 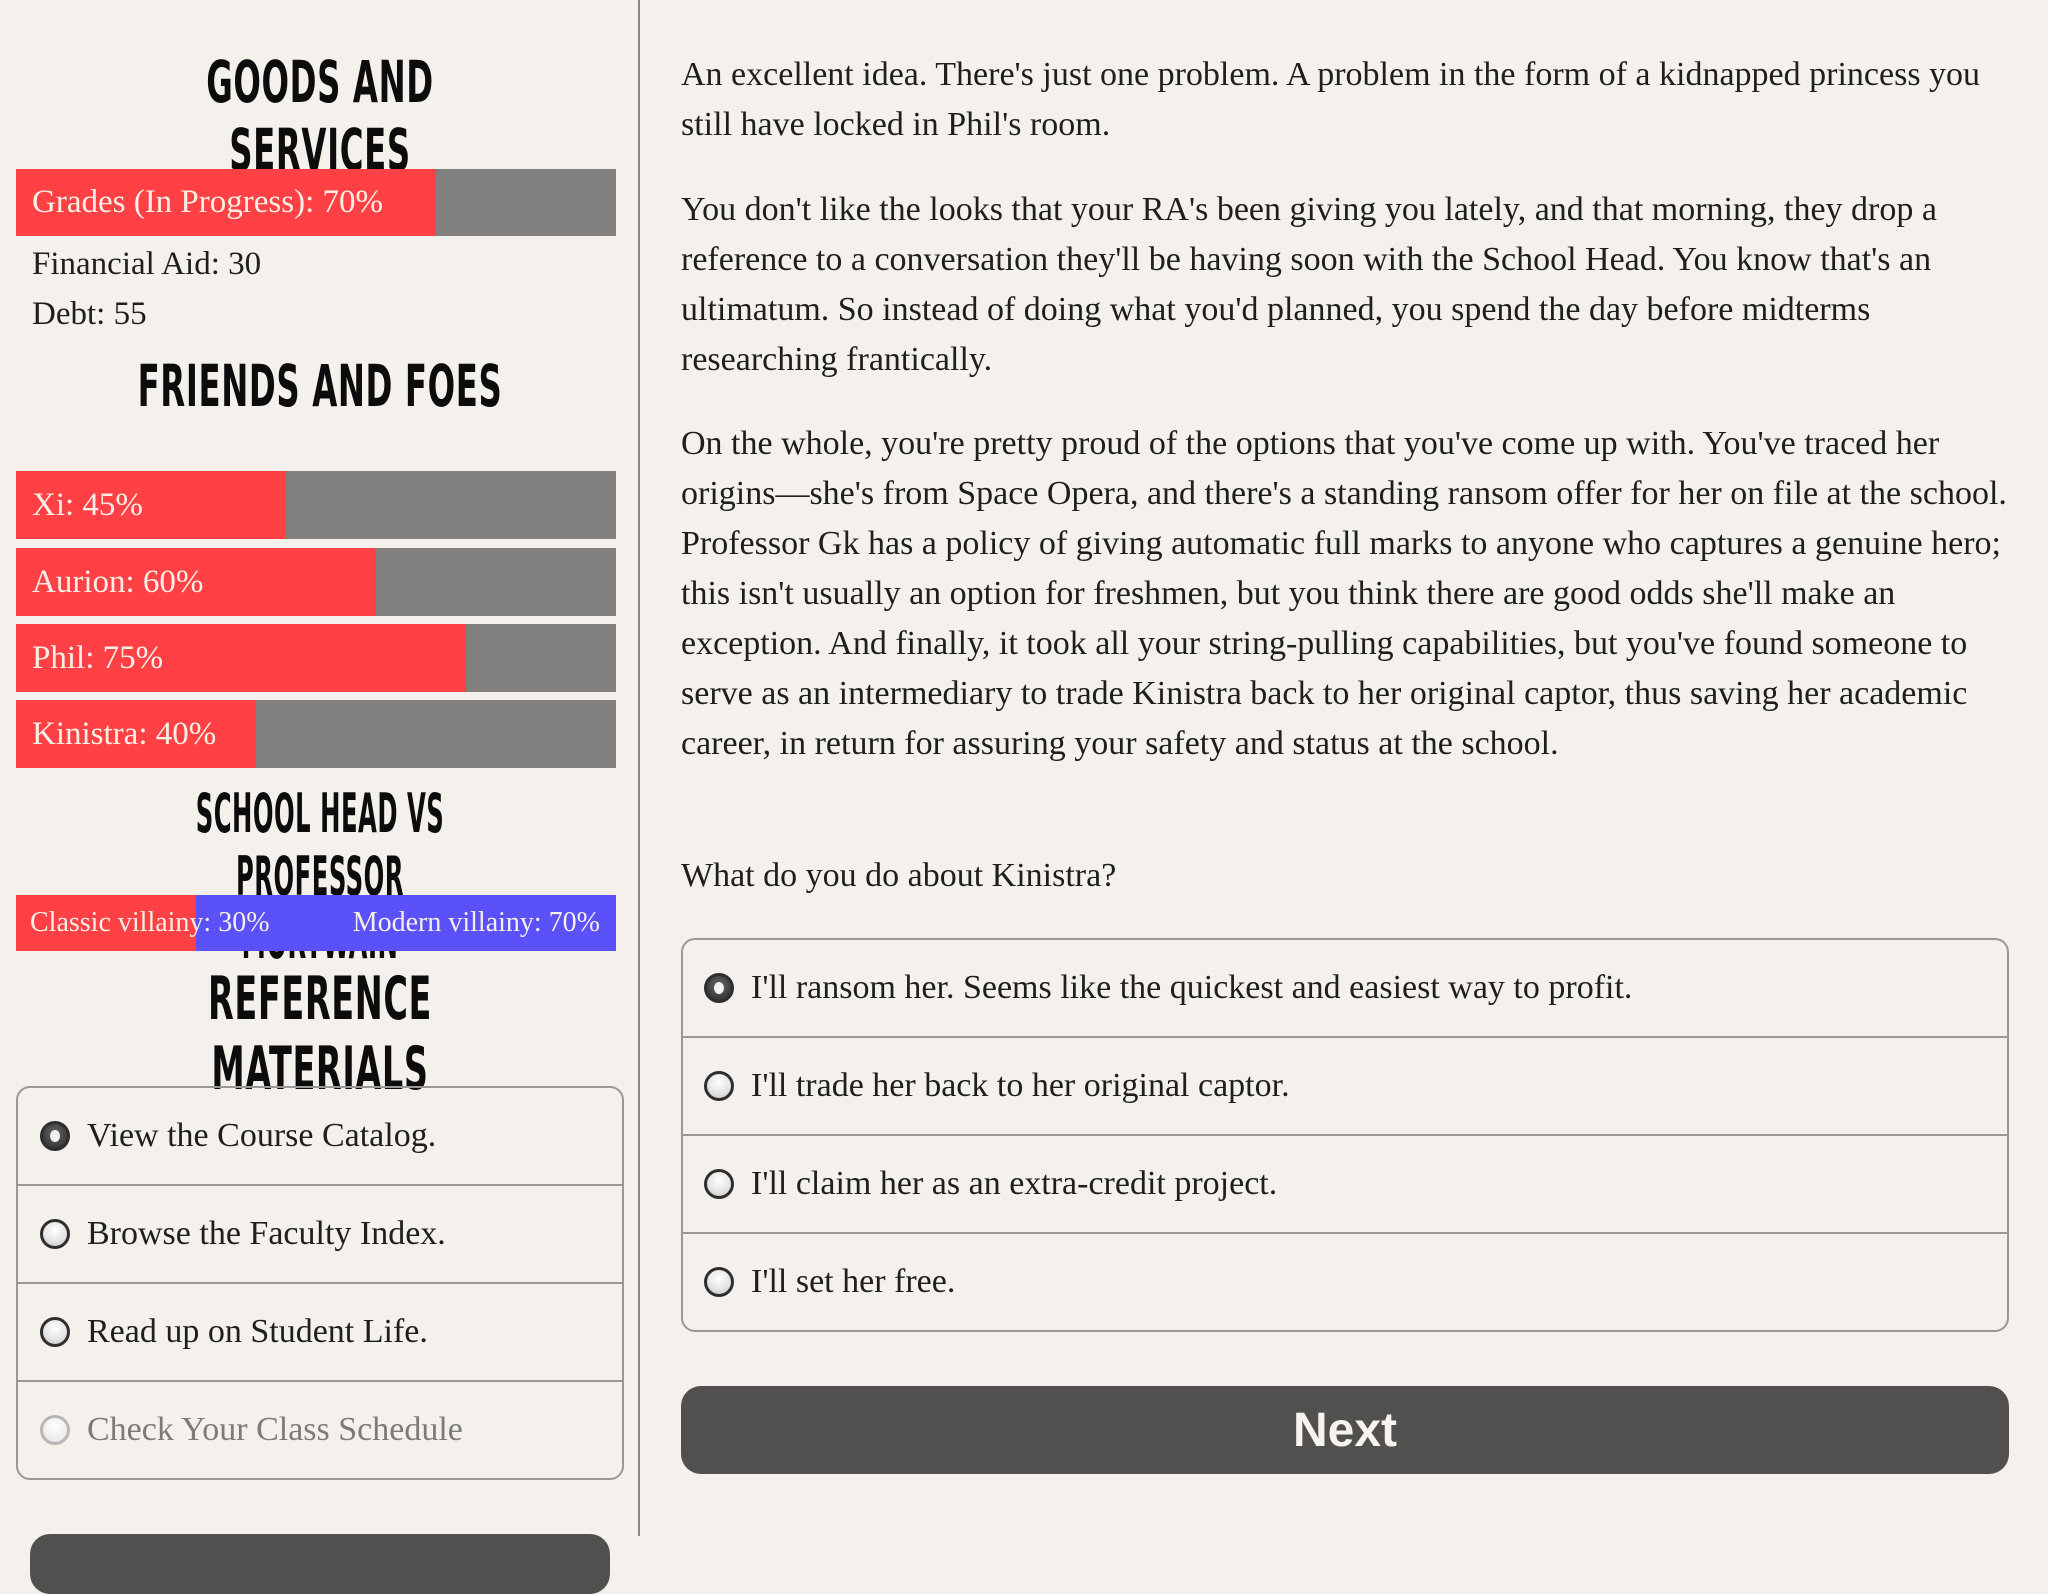 I want to click on modern-villainy-label: Modern villainy: 70%, so click(x=476, y=922).